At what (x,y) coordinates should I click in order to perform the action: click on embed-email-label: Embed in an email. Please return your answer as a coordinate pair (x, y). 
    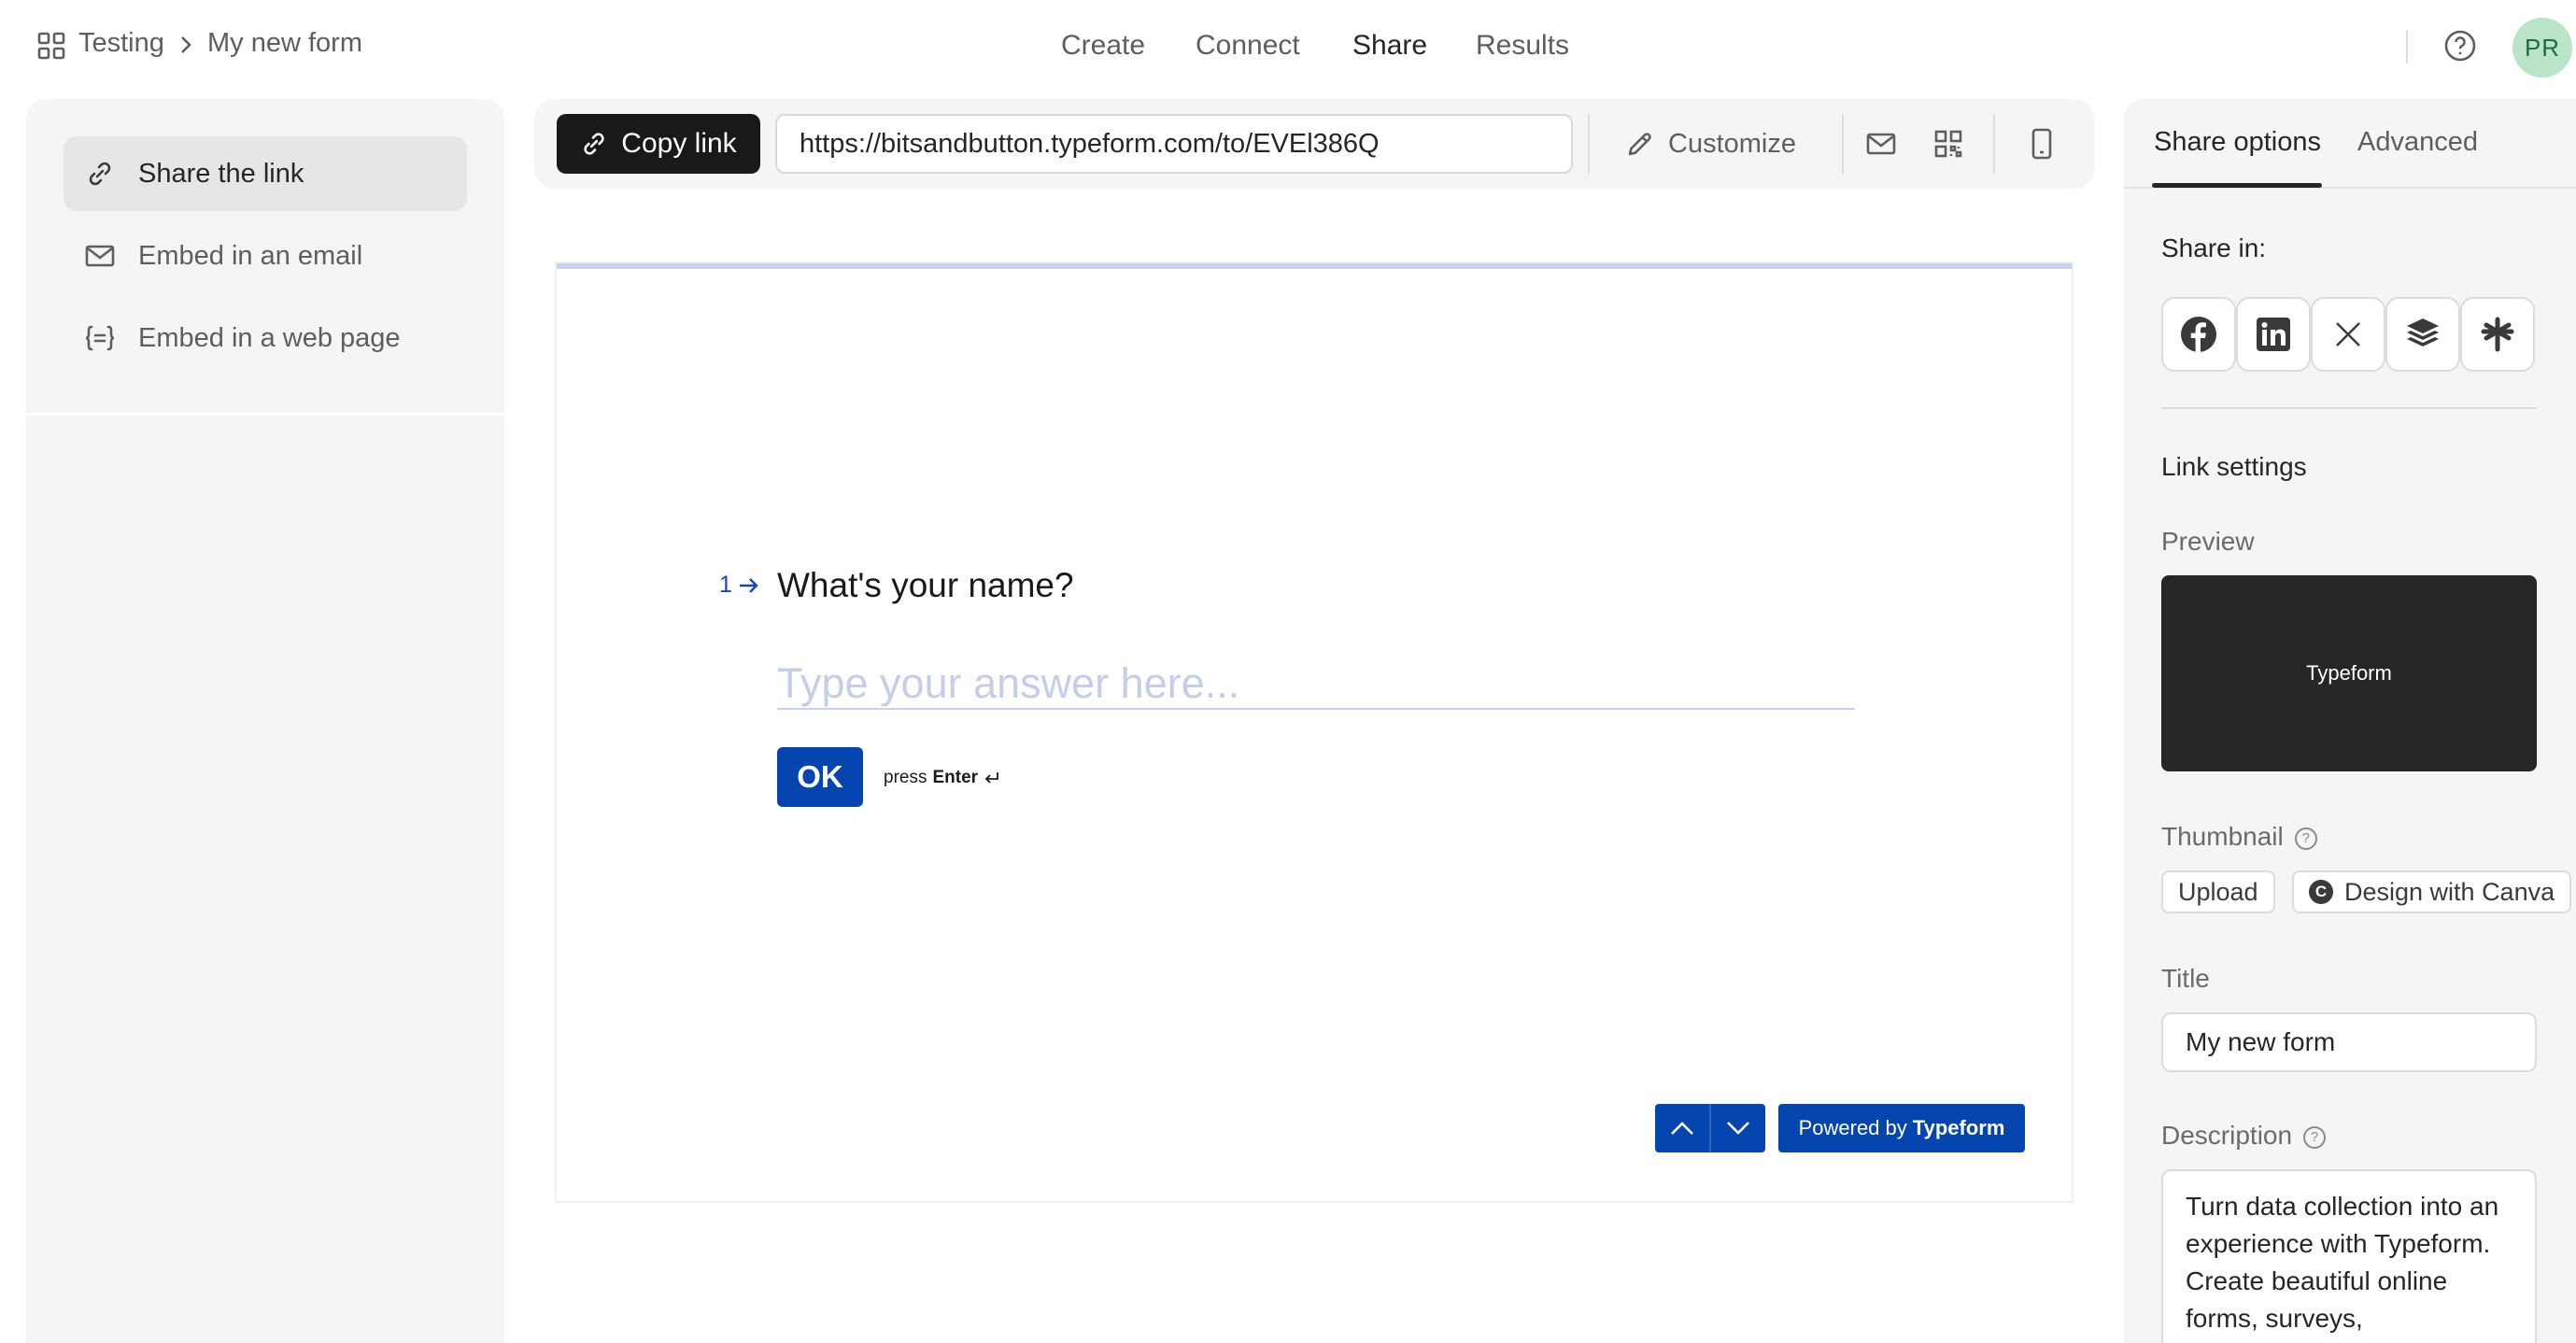
    Looking at the image, I should click on (250, 256).